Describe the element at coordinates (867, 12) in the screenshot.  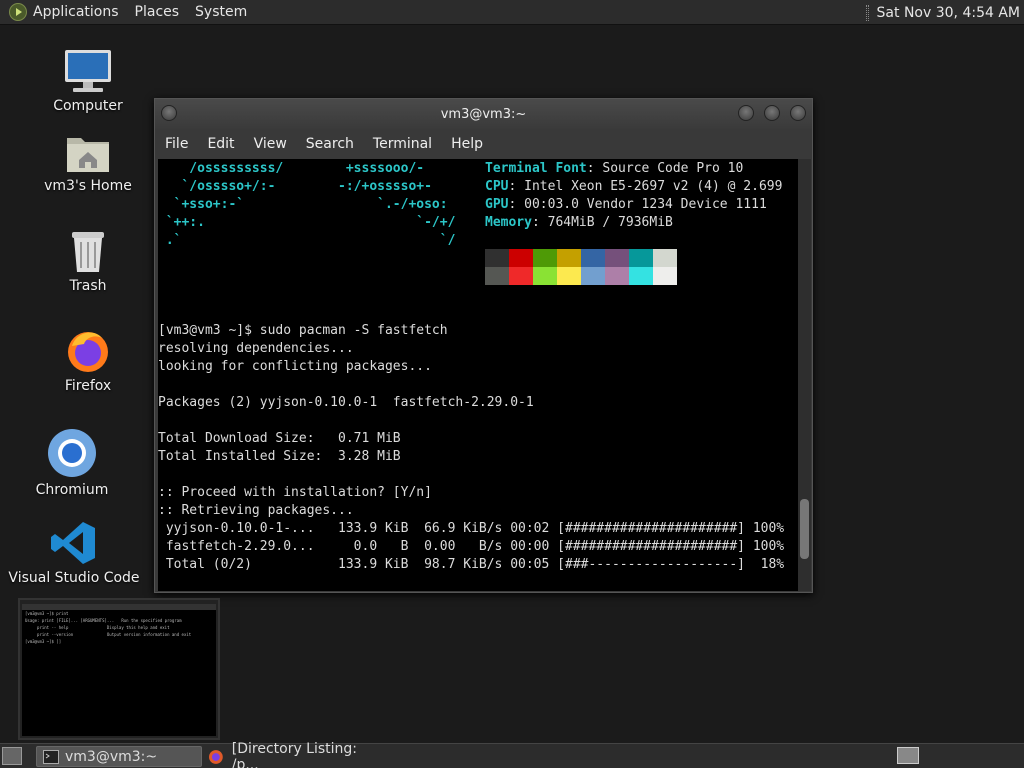
I see `panel-grip-icon` at that location.